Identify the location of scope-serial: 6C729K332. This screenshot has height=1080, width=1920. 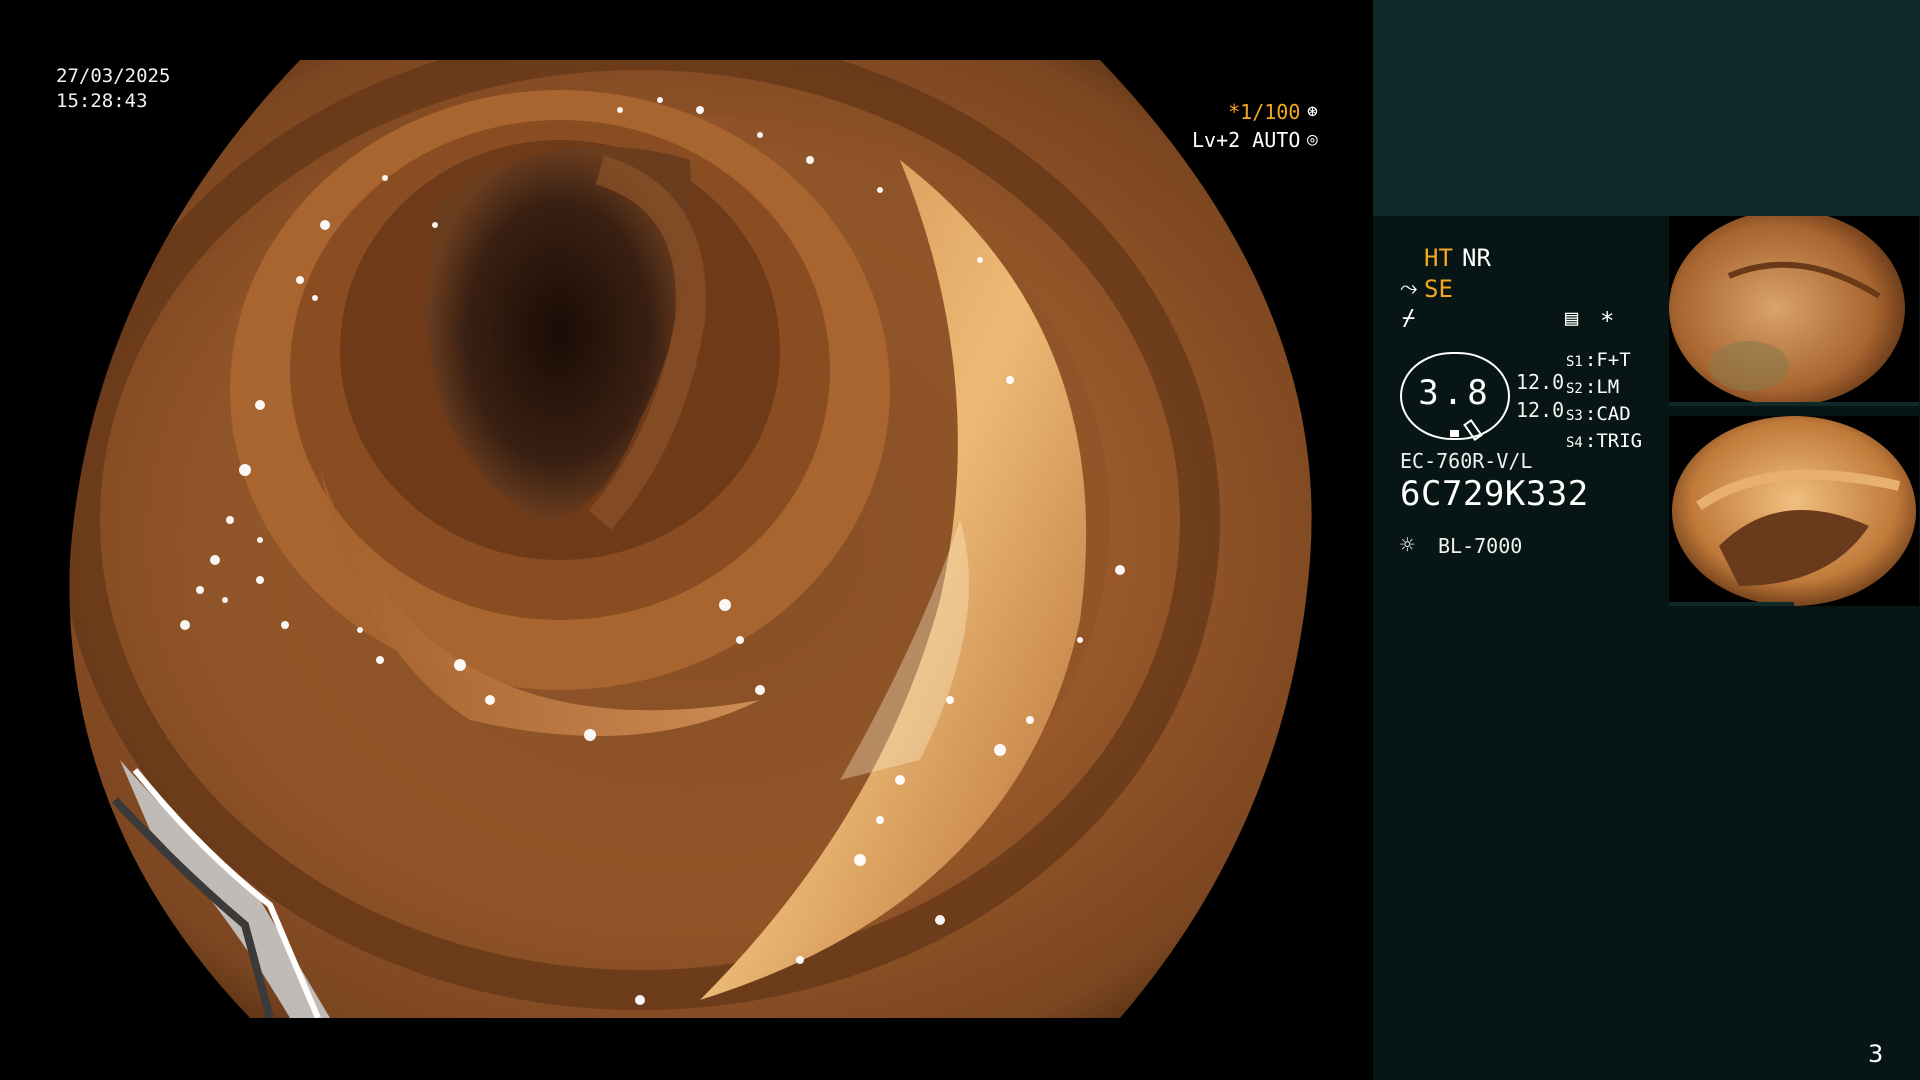
(1494, 494).